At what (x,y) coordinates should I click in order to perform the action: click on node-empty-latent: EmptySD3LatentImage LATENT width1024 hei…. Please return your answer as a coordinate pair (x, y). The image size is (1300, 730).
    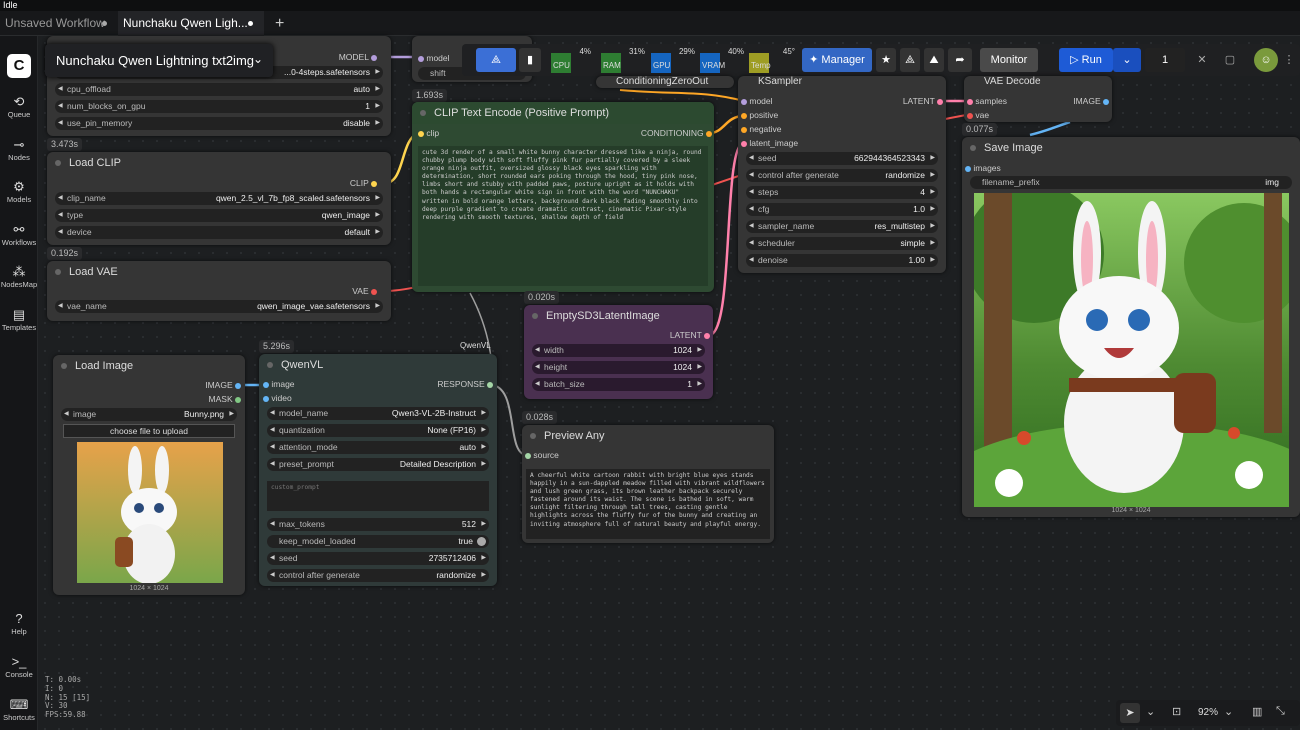
    Looking at the image, I should click on (618, 352).